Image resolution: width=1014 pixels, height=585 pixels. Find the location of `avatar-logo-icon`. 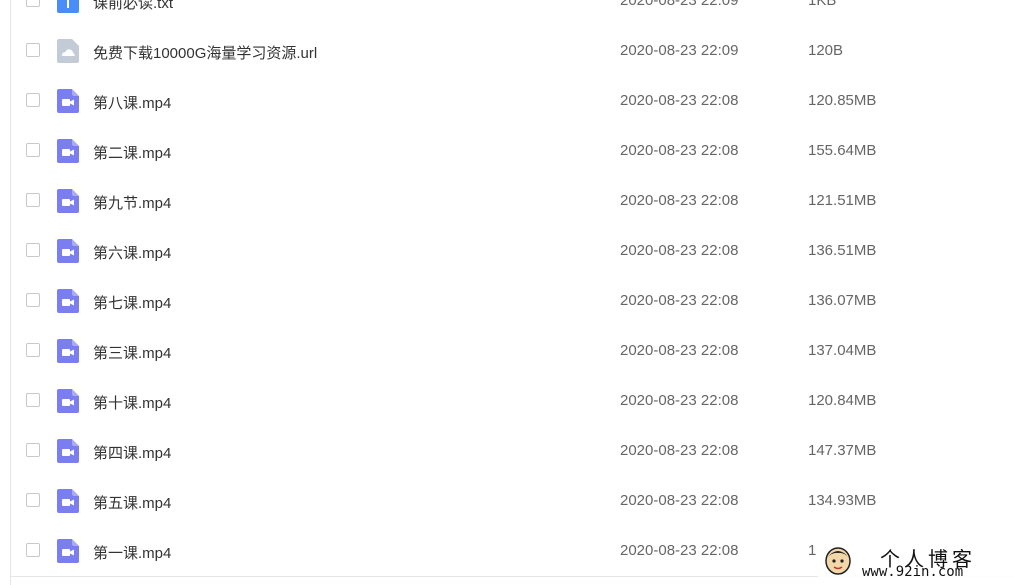

avatar-logo-icon is located at coordinates (838, 561).